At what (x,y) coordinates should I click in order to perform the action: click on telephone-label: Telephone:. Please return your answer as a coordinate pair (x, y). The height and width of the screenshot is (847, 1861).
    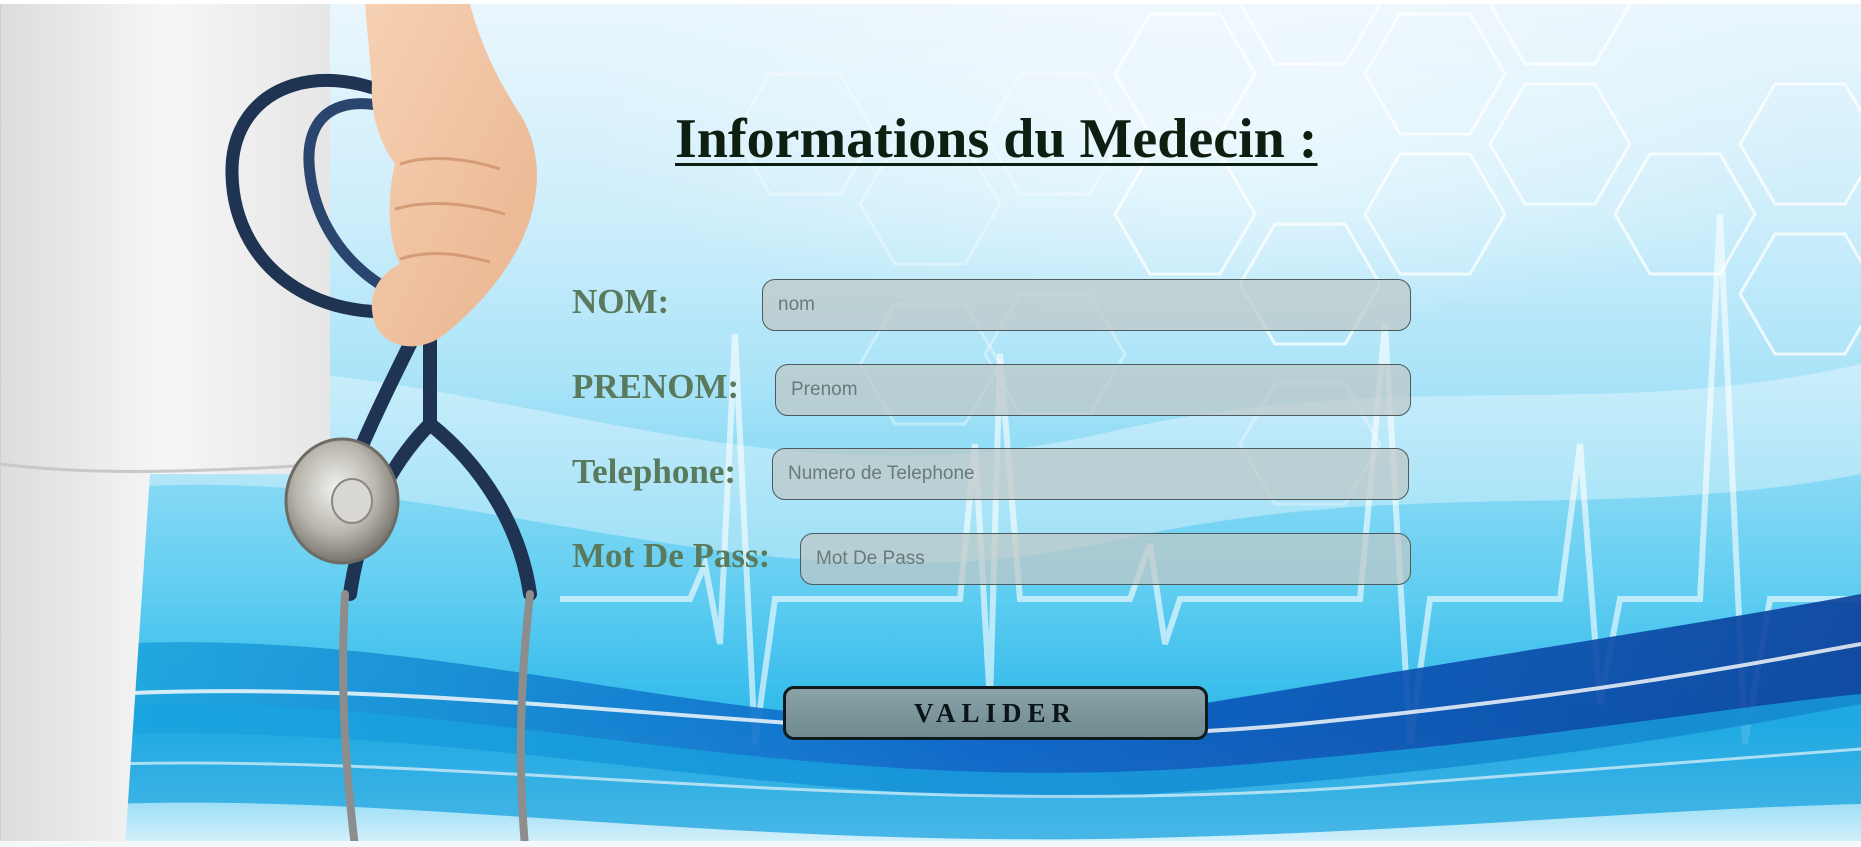
    Looking at the image, I should click on (654, 471).